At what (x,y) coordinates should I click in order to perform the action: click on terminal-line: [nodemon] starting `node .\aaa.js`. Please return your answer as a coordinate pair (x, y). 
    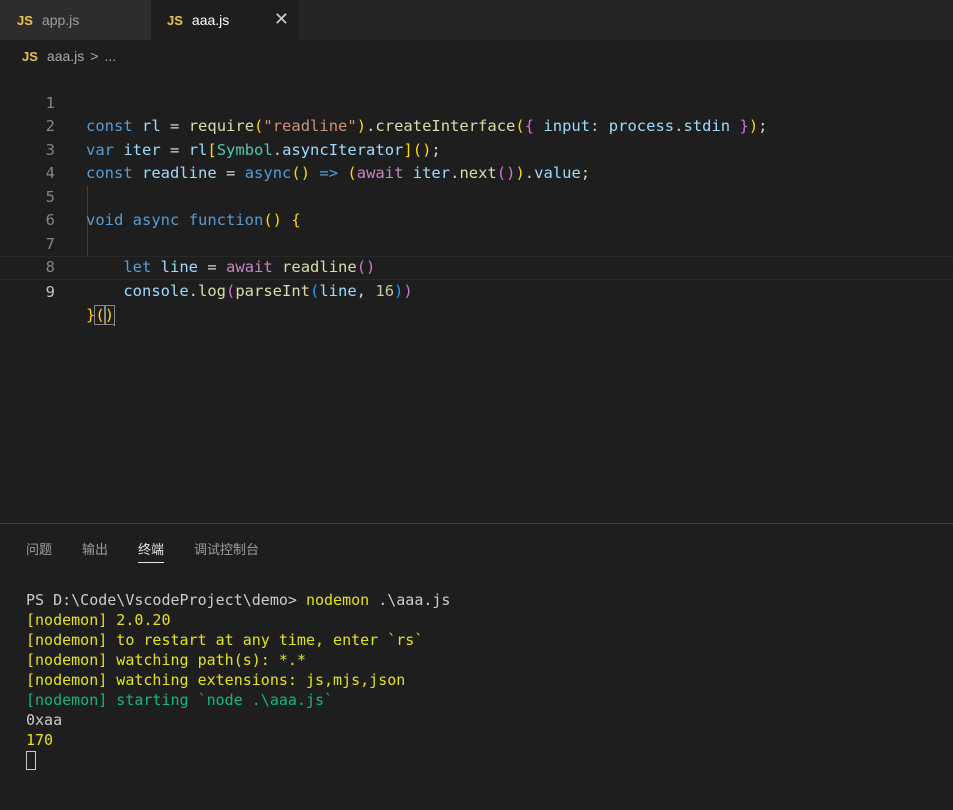
    Looking at the image, I should click on (180, 700).